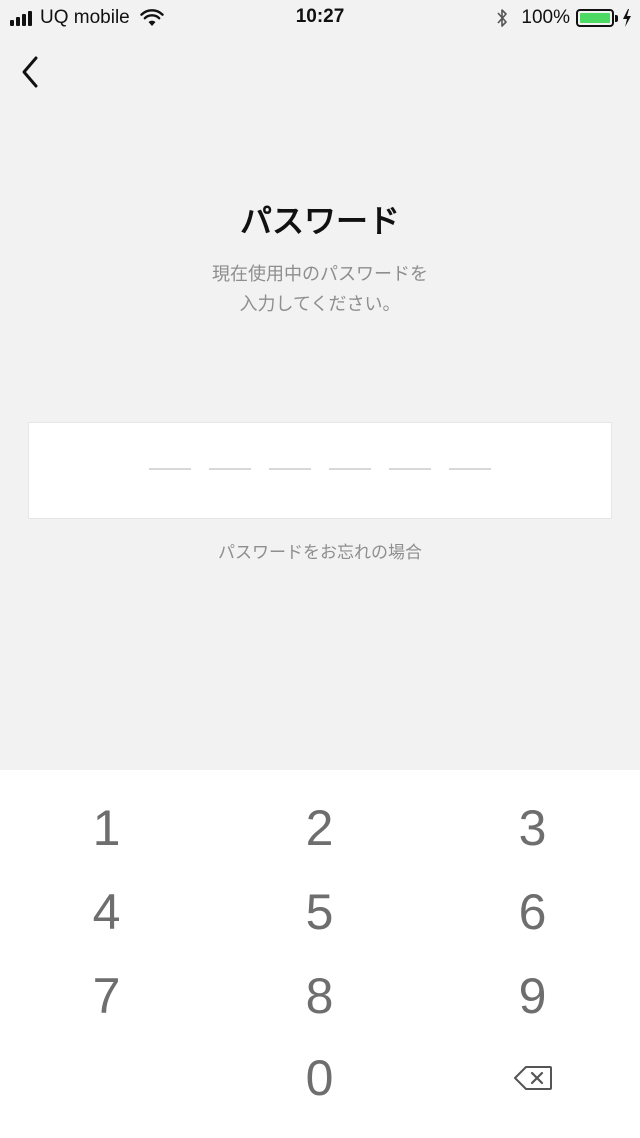  I want to click on key-7: 7, so click(106, 996).